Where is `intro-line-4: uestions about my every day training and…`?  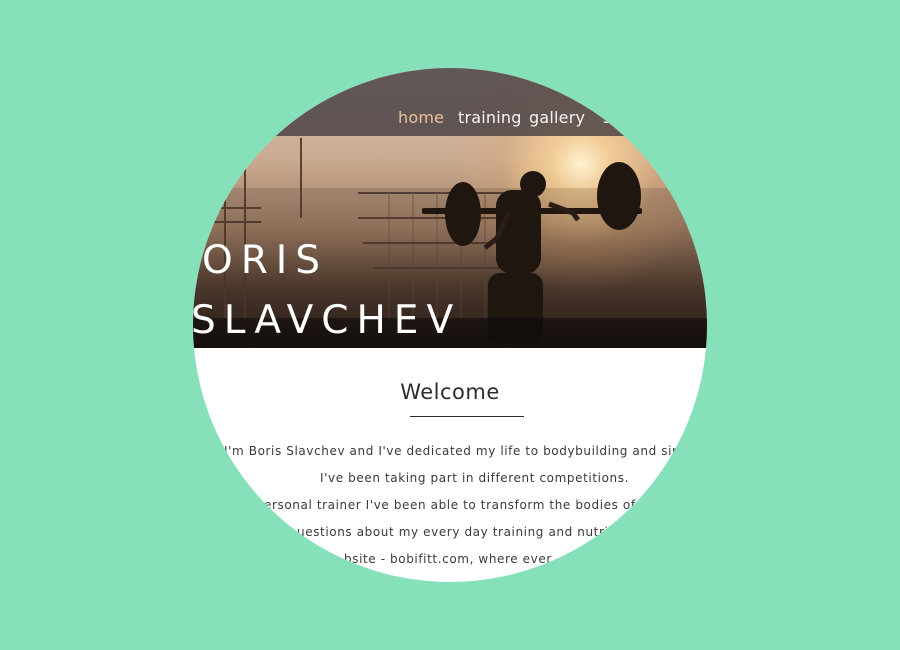
intro-line-4: uestions about my every day training and… is located at coordinates (455, 532).